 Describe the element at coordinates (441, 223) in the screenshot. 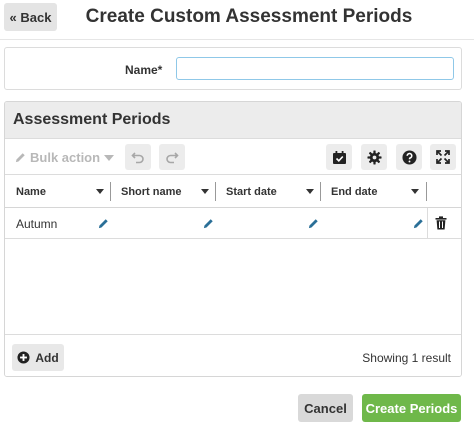

I see `trash-icon` at that location.